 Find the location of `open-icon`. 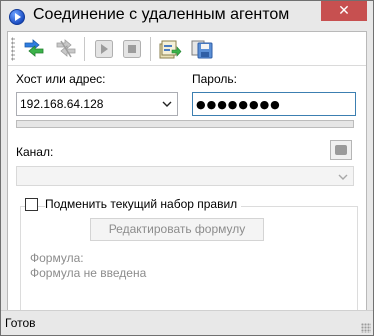

open-icon is located at coordinates (170, 49).